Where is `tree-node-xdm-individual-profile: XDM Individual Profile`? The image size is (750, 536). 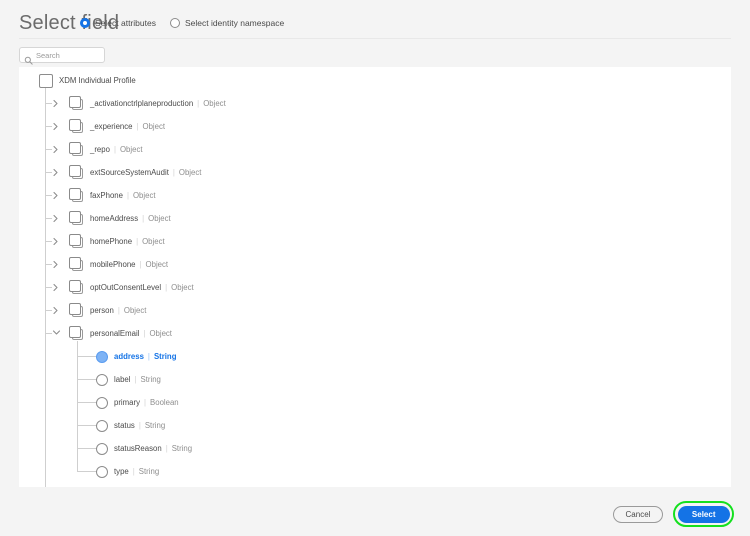 tree-node-xdm-individual-profile: XDM Individual Profile is located at coordinates (87, 80).